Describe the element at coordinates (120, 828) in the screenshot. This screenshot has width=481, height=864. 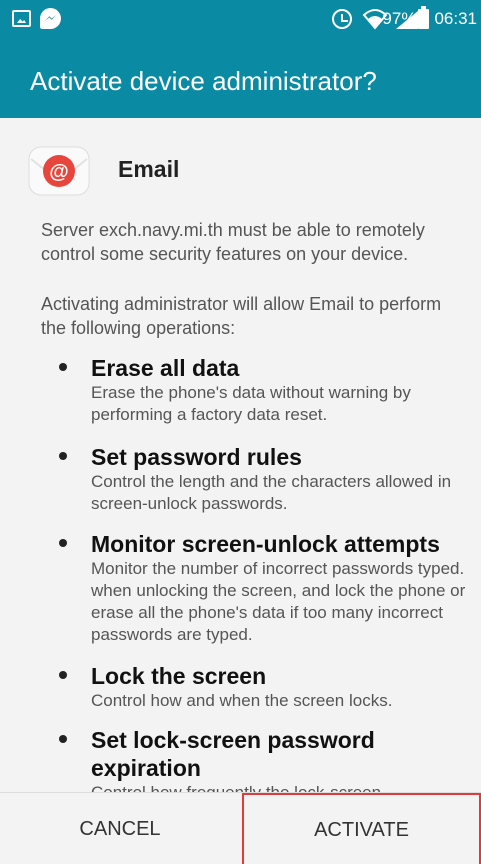
I see `cancel-button: CANCEL` at that location.